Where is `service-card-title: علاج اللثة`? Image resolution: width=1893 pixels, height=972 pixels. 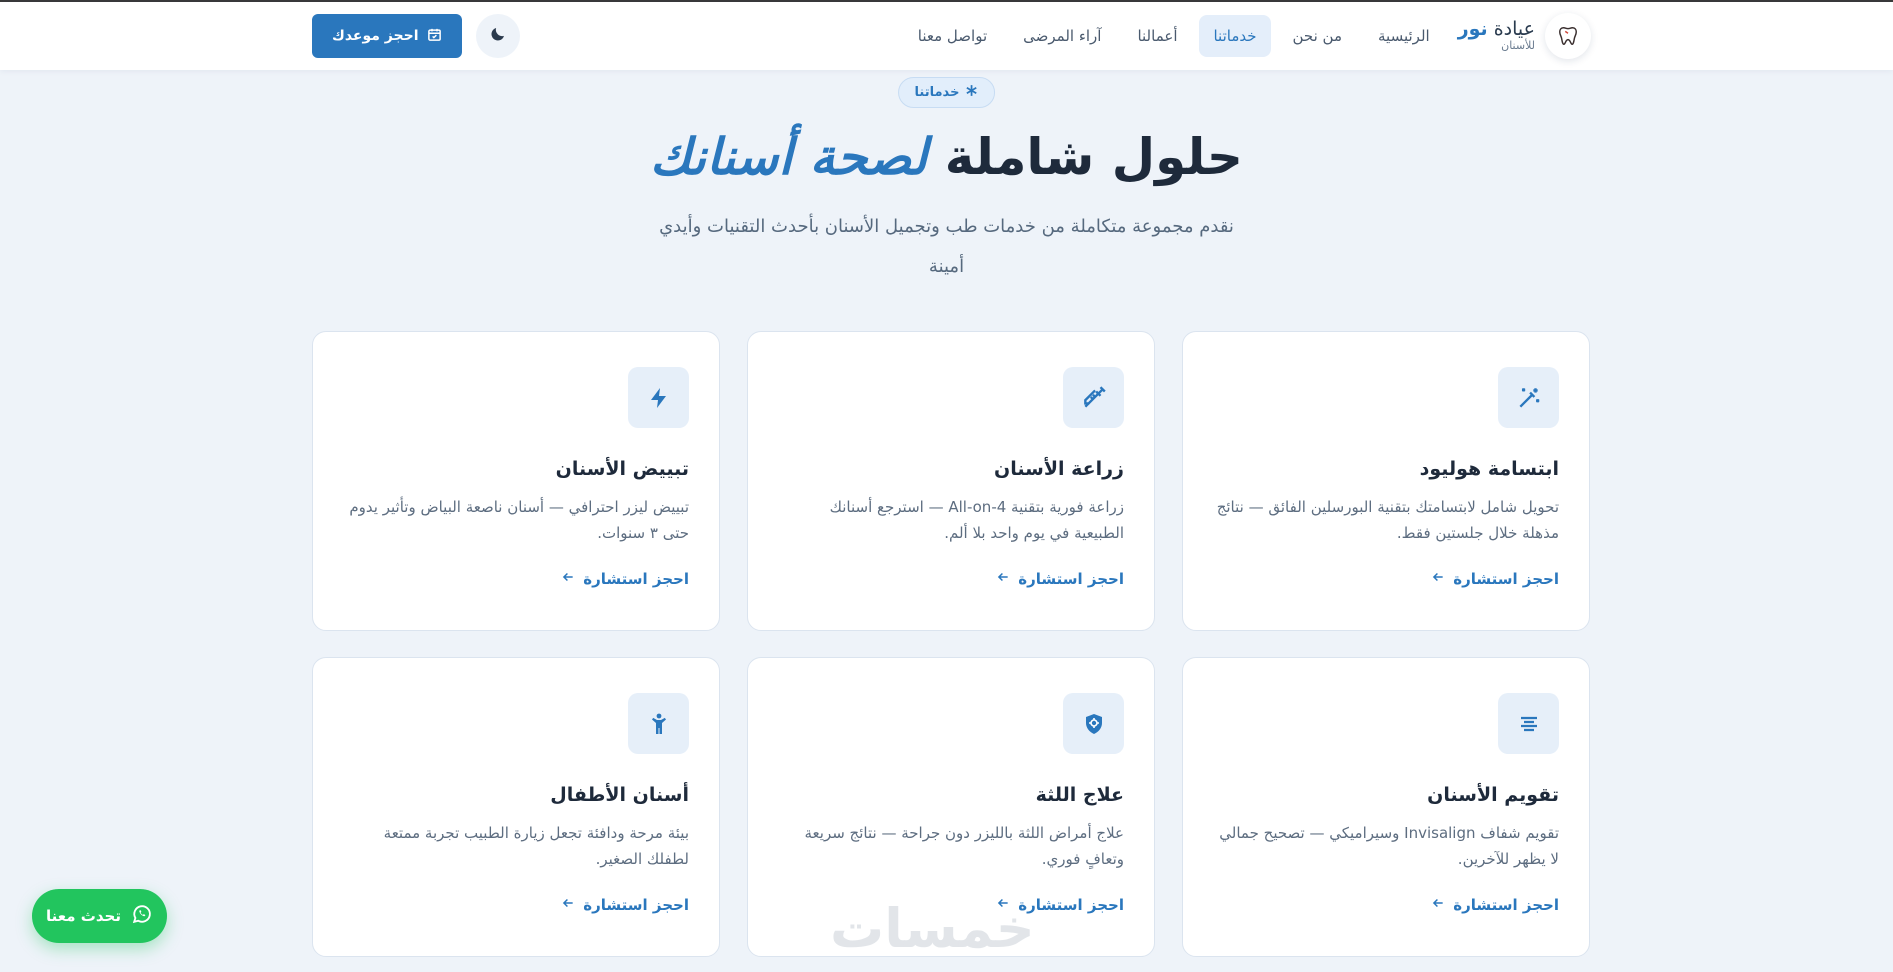
service-card-title: علاج اللثة is located at coordinates (1079, 795).